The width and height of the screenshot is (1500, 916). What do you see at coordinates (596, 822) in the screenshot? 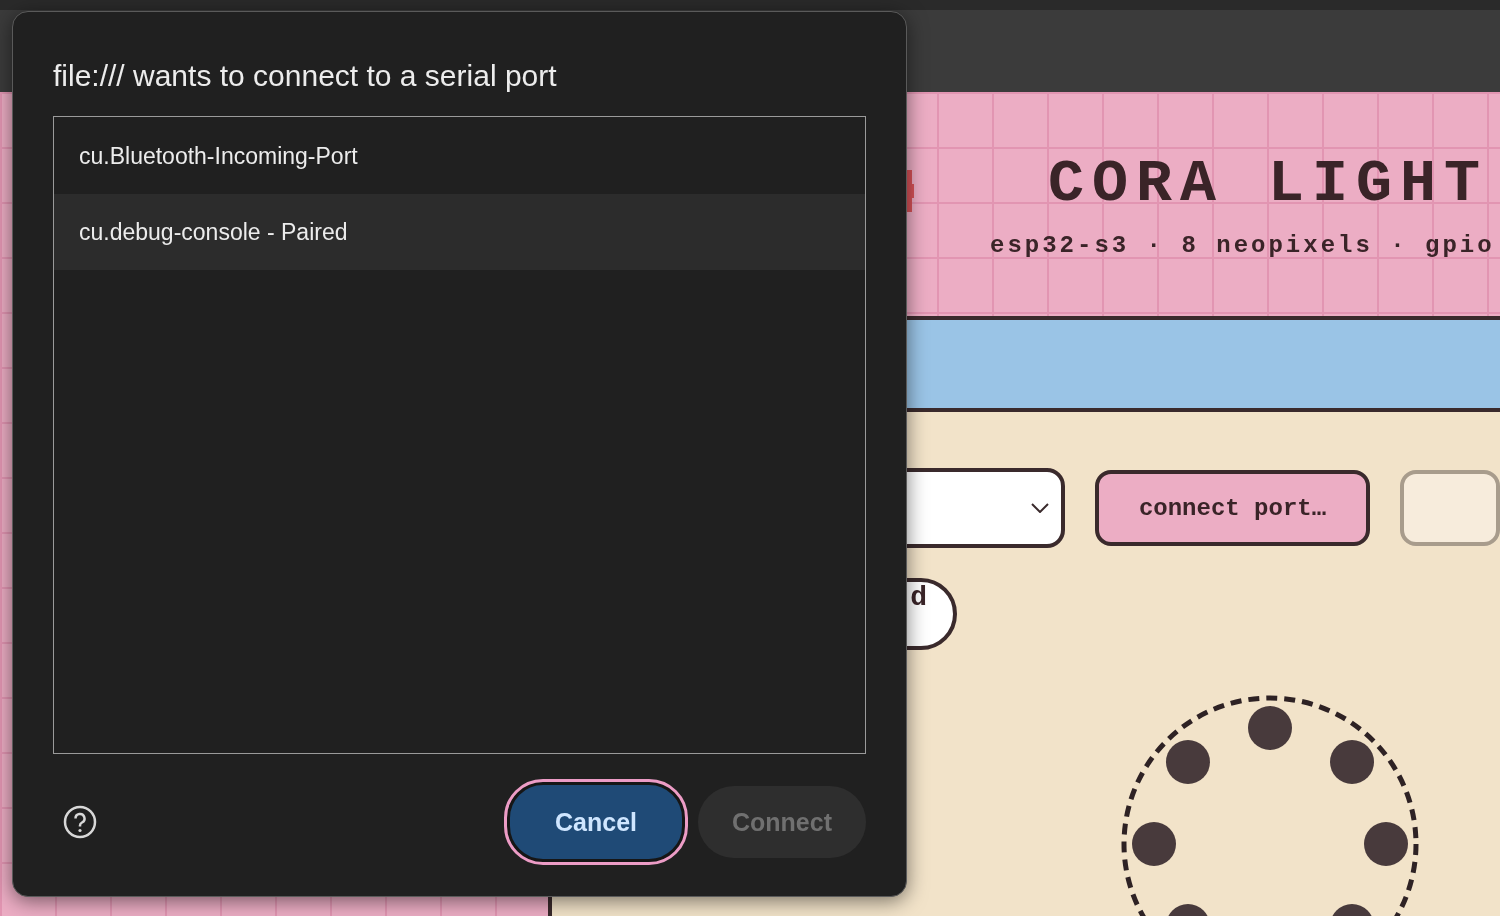
I see `cancel-button: Cancel` at bounding box center [596, 822].